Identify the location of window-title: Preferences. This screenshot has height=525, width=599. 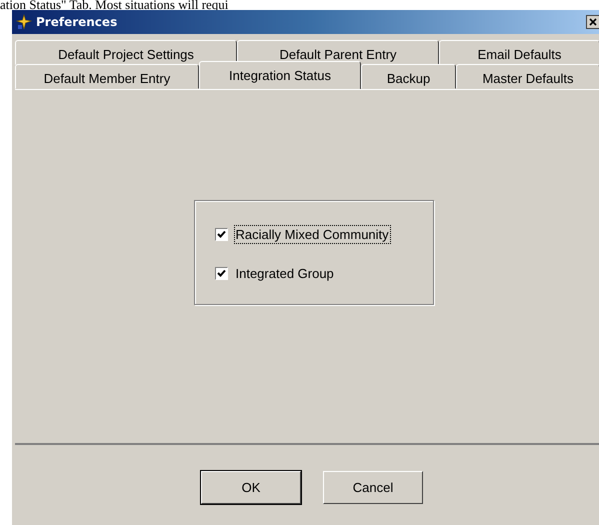
(77, 22).